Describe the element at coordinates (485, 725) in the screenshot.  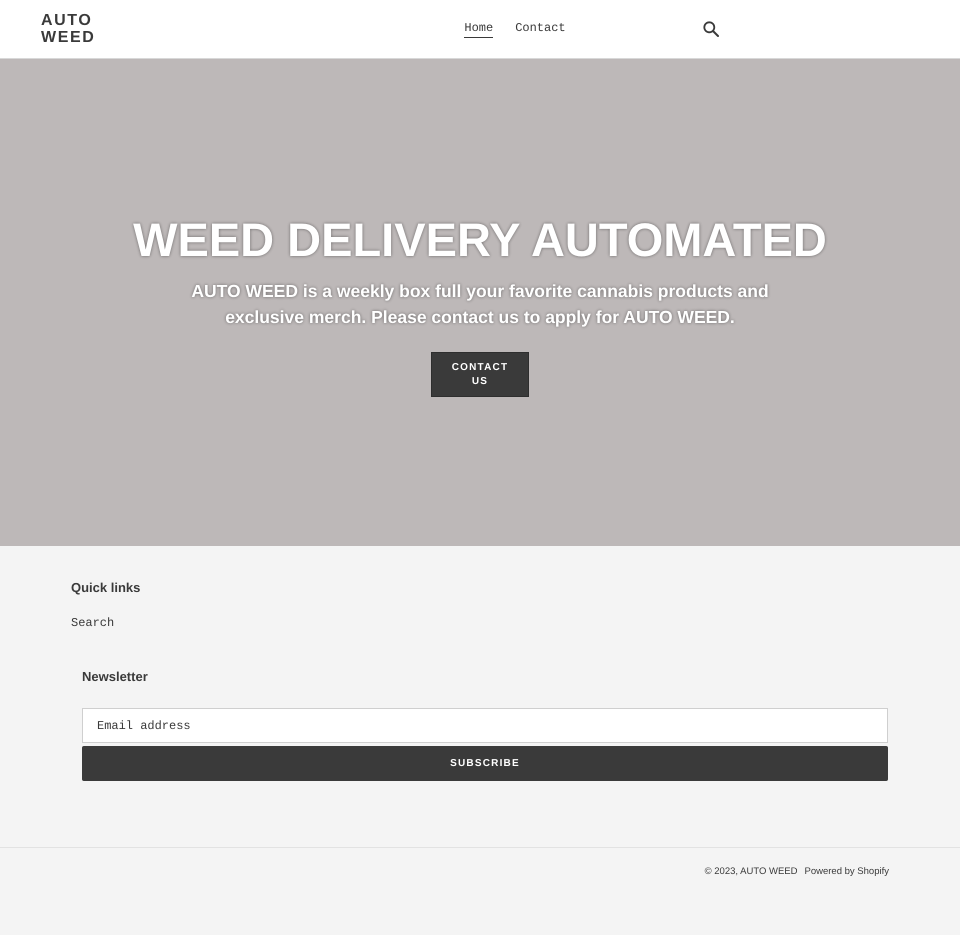
I see `email-input-field: Email address` at that location.